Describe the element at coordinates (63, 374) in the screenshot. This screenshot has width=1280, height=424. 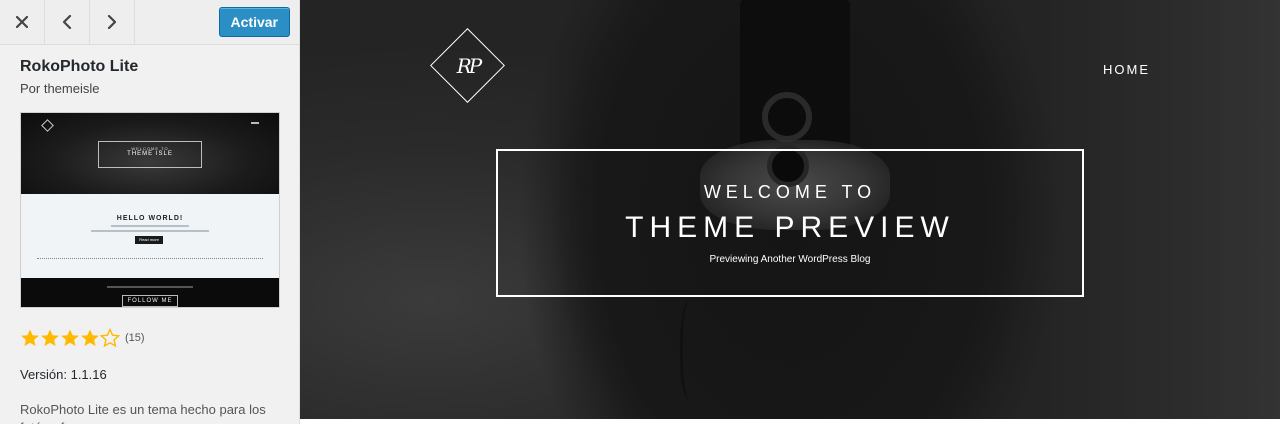
I see `theme-version: Versión: 1.1.16` at that location.